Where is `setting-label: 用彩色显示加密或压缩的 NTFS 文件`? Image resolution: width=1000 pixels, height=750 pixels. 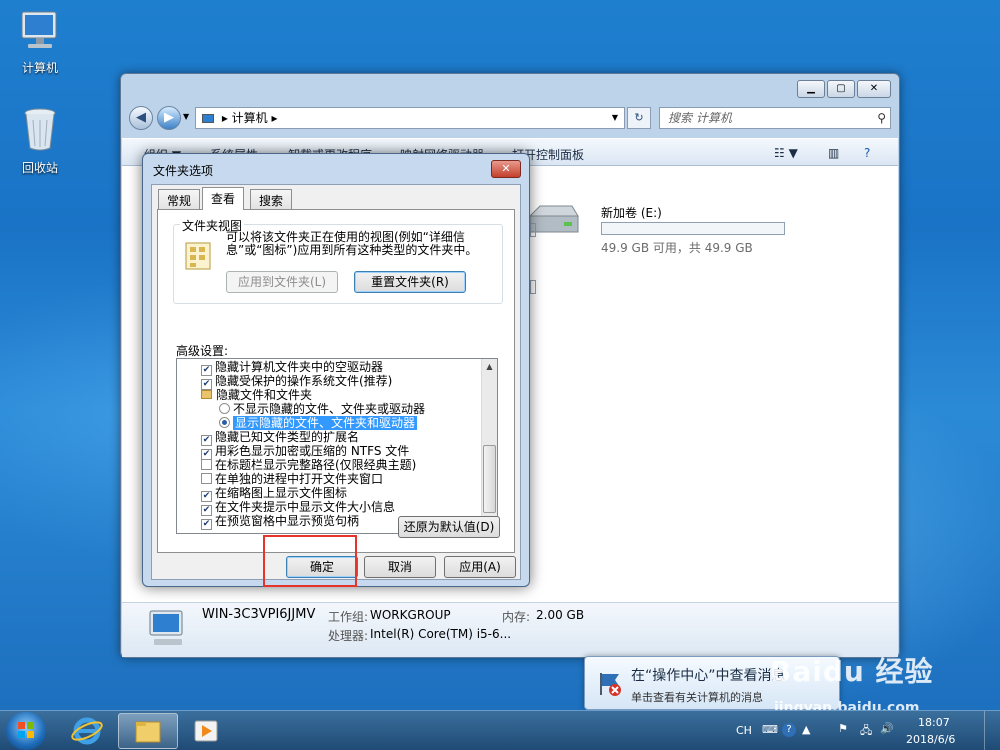
setting-label: 用彩色显示加密或压缩的 NTFS 文件 is located at coordinates (312, 451).